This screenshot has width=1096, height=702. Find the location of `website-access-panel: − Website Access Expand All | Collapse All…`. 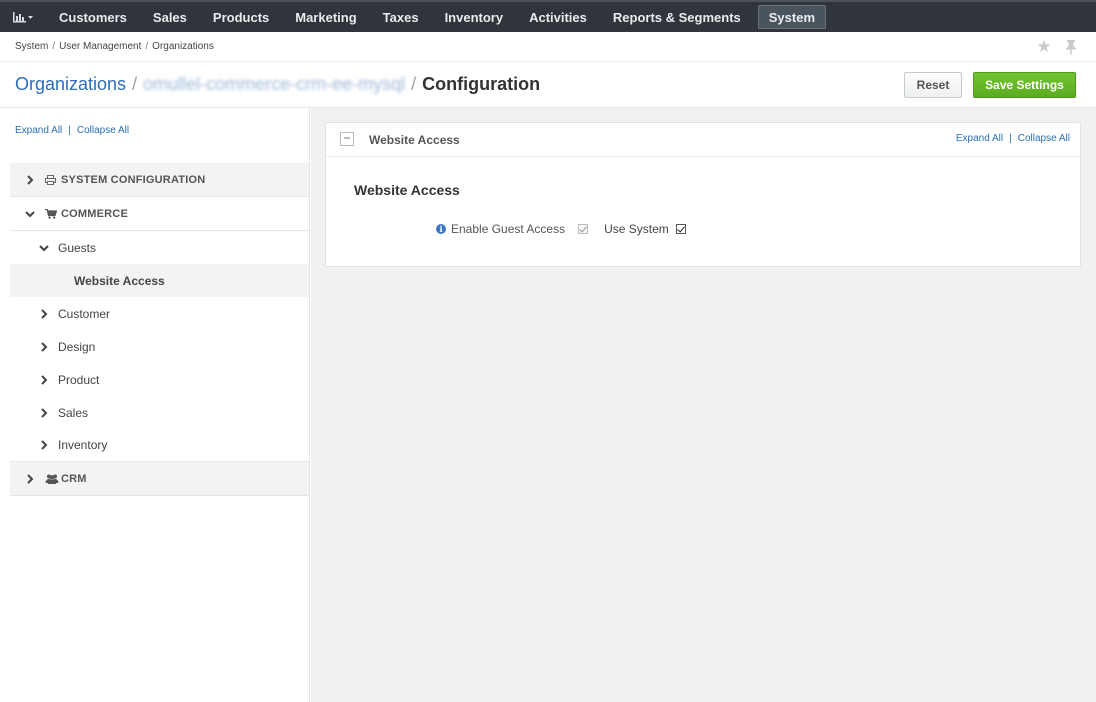

website-access-panel: − Website Access Expand All | Collapse All… is located at coordinates (703, 194).